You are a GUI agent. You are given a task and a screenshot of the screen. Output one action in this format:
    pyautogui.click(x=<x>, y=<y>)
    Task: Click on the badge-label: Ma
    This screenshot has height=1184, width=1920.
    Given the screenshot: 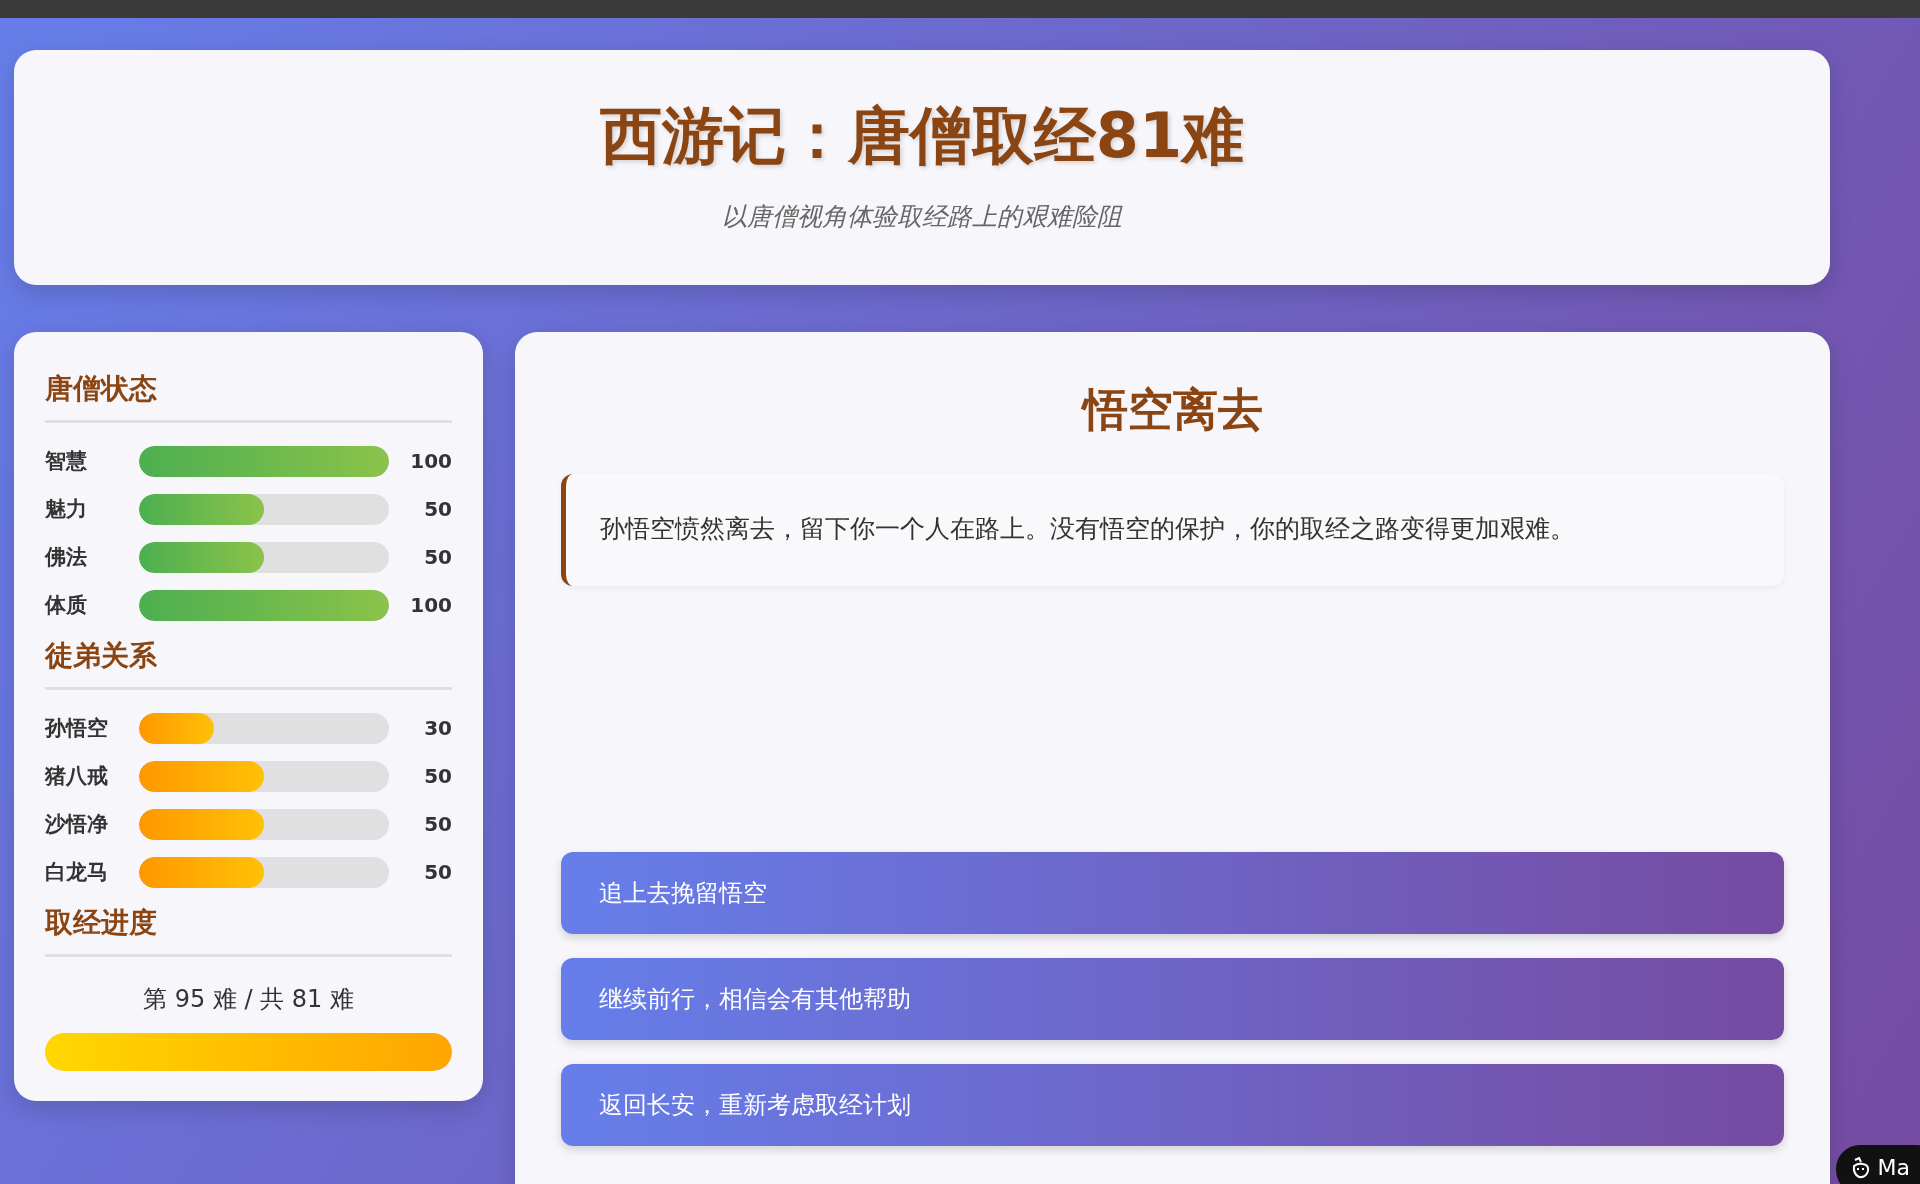 What is the action you would take?
    pyautogui.click(x=1893, y=1167)
    